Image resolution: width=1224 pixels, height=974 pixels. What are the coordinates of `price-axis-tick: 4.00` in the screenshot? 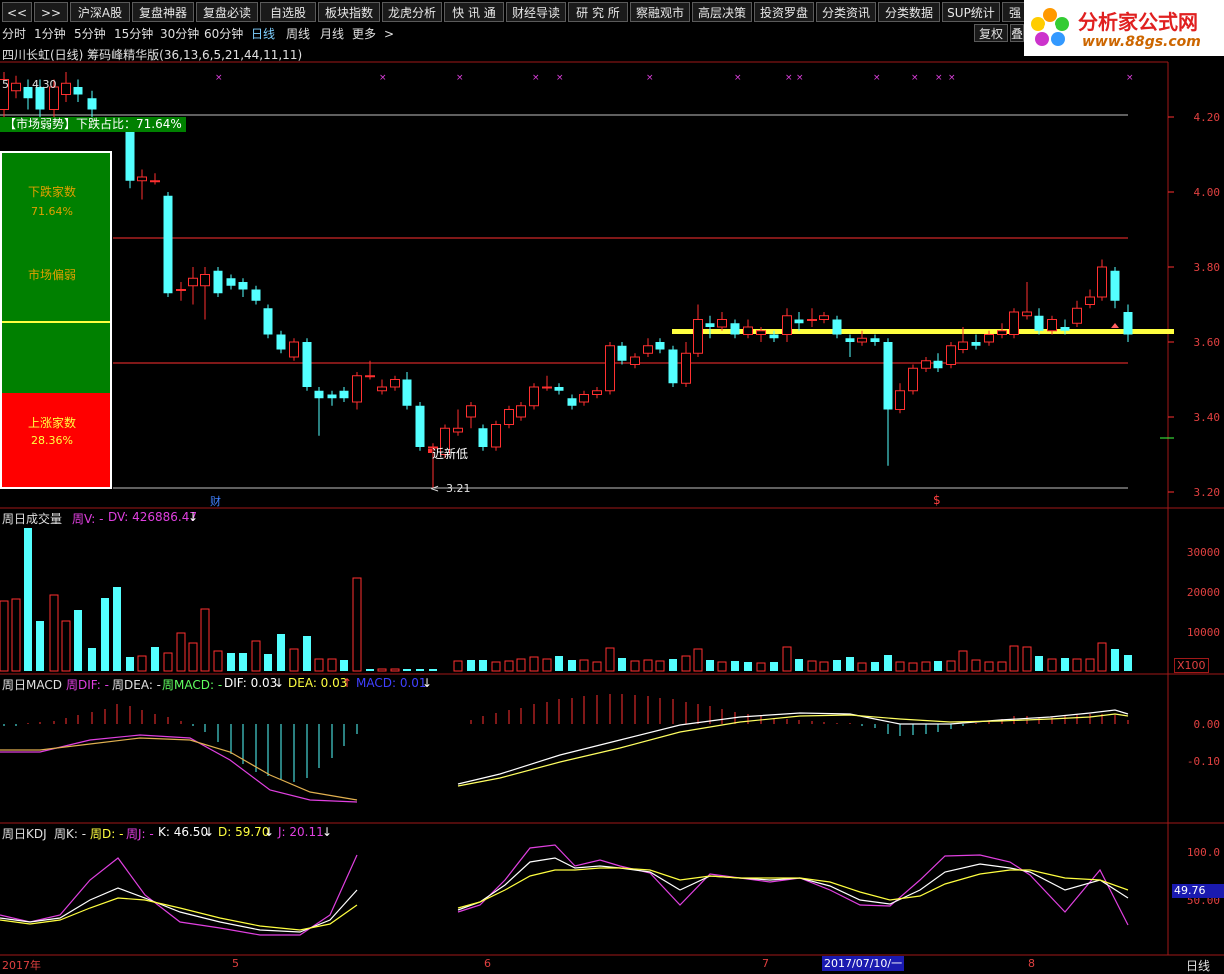 It's located at (1207, 192).